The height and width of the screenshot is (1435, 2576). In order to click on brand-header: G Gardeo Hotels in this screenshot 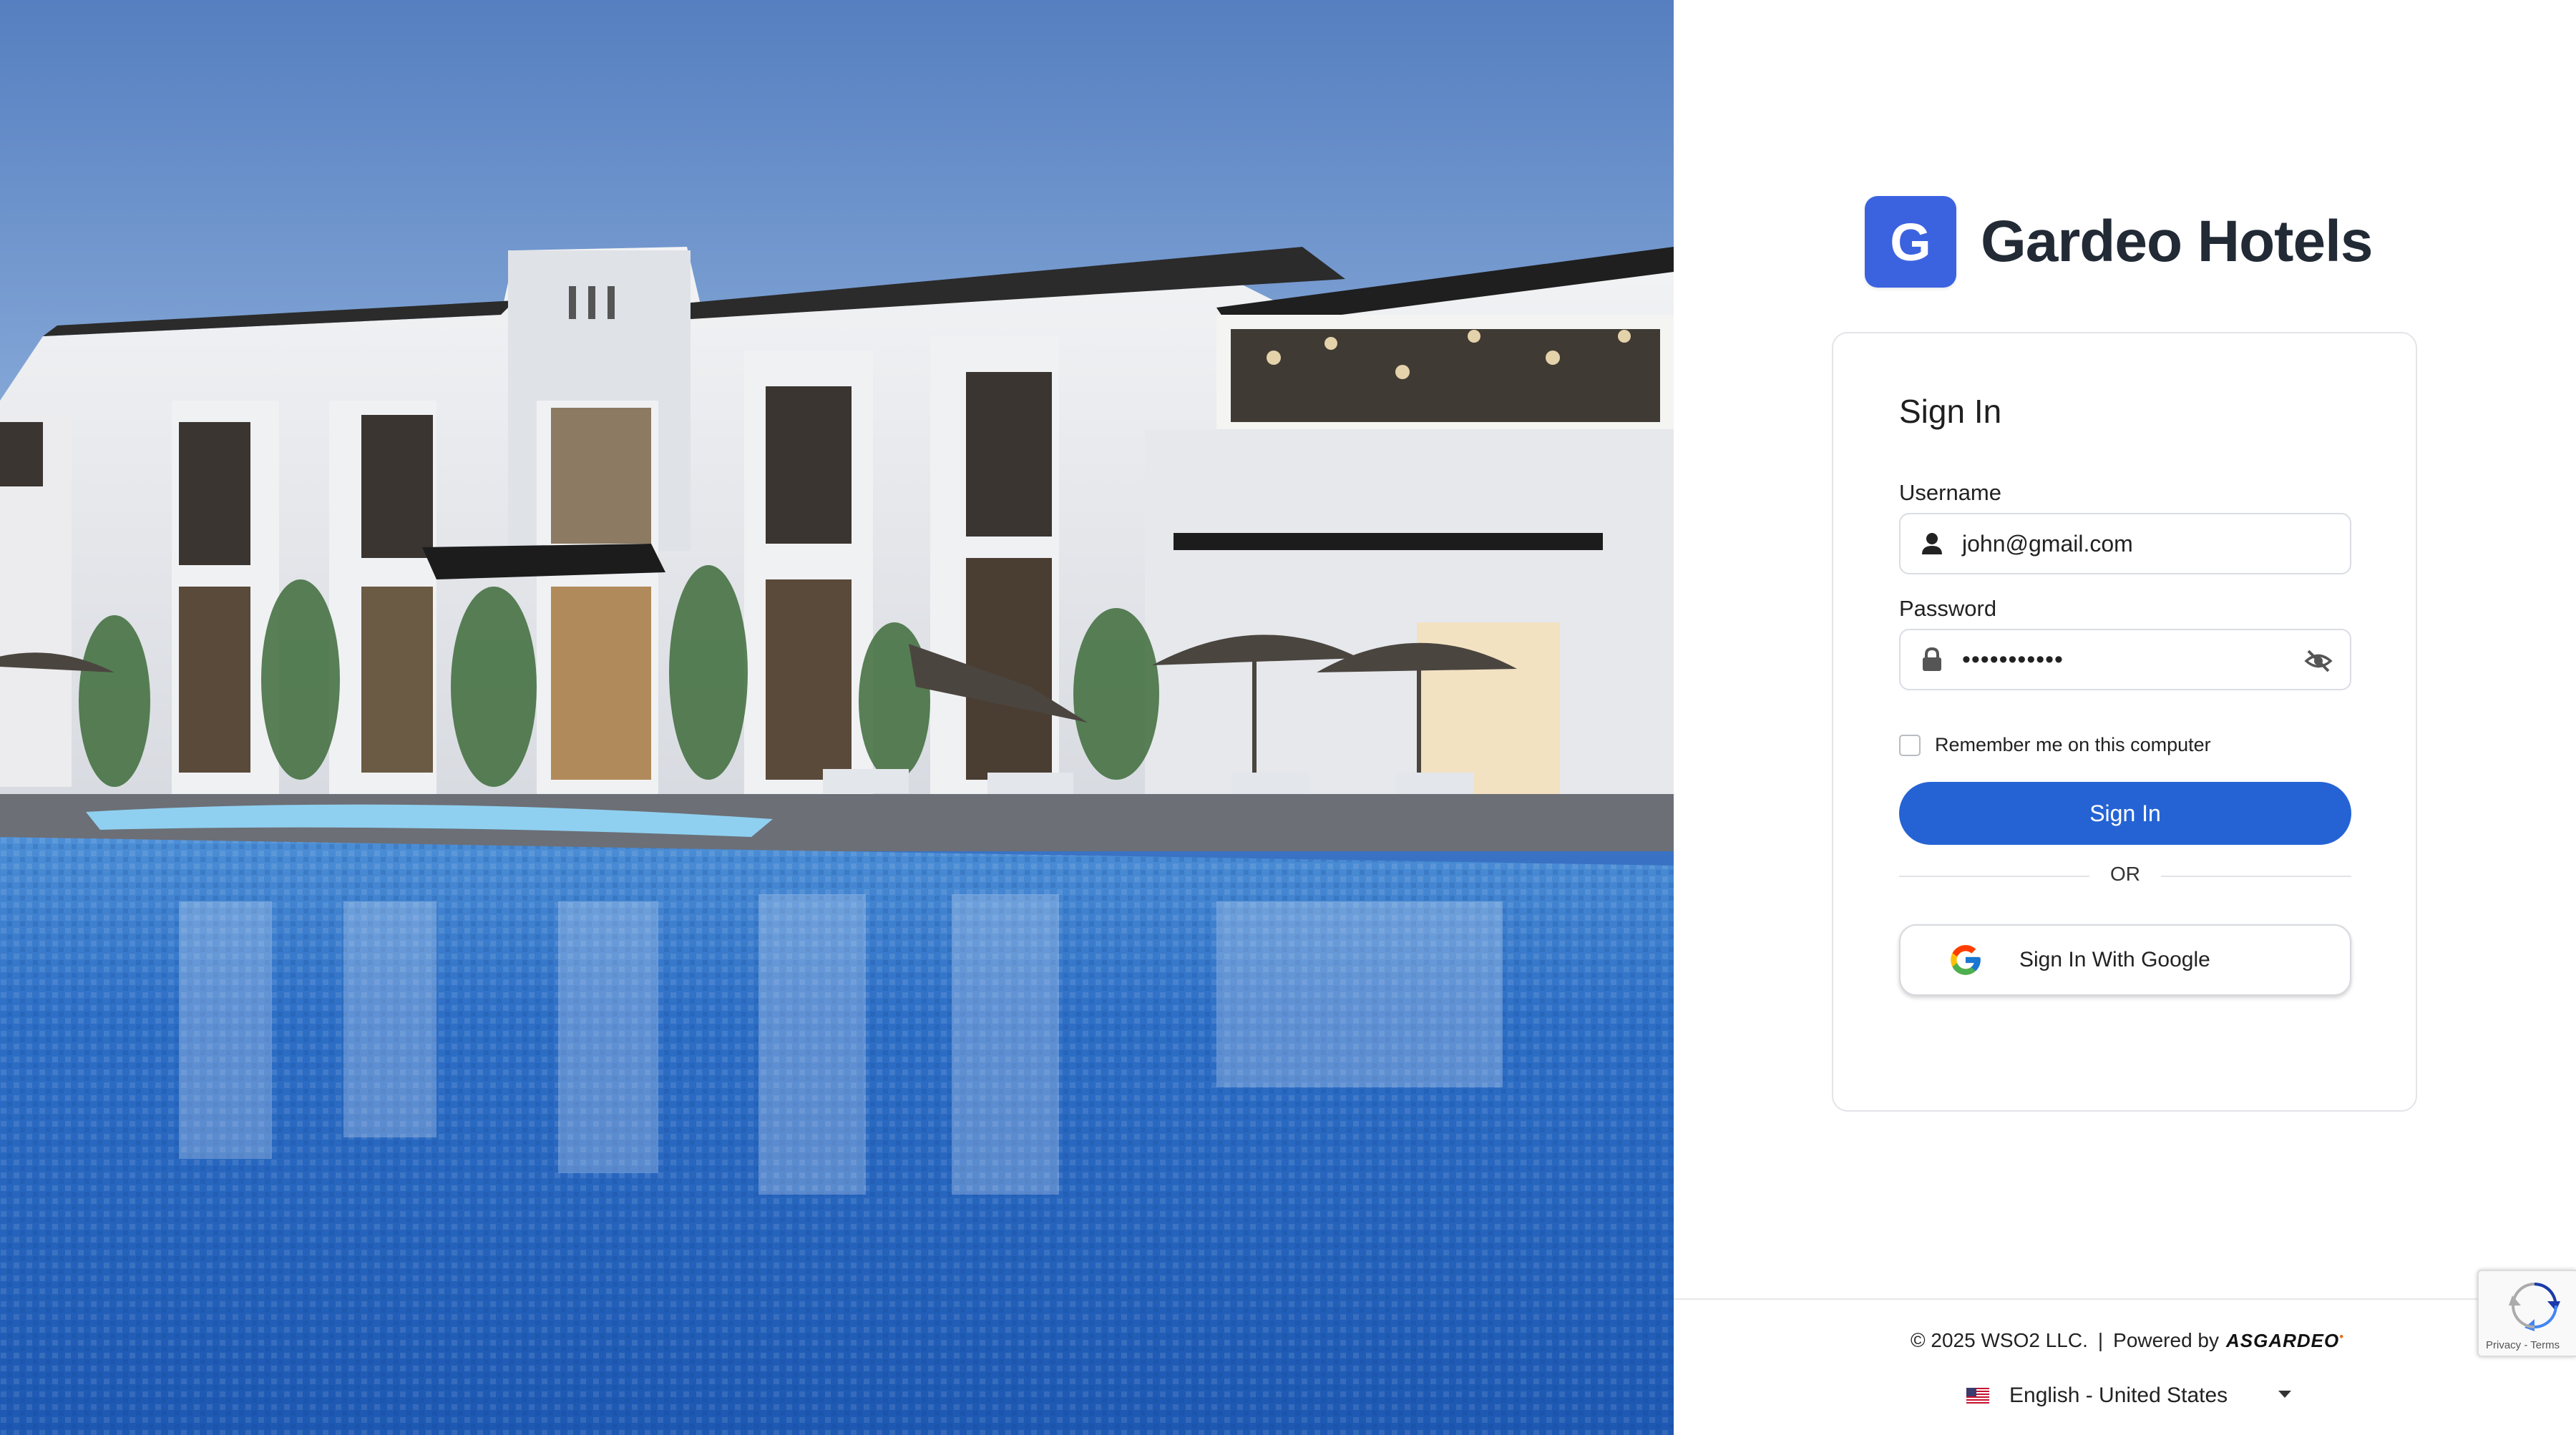, I will do `click(2119, 242)`.